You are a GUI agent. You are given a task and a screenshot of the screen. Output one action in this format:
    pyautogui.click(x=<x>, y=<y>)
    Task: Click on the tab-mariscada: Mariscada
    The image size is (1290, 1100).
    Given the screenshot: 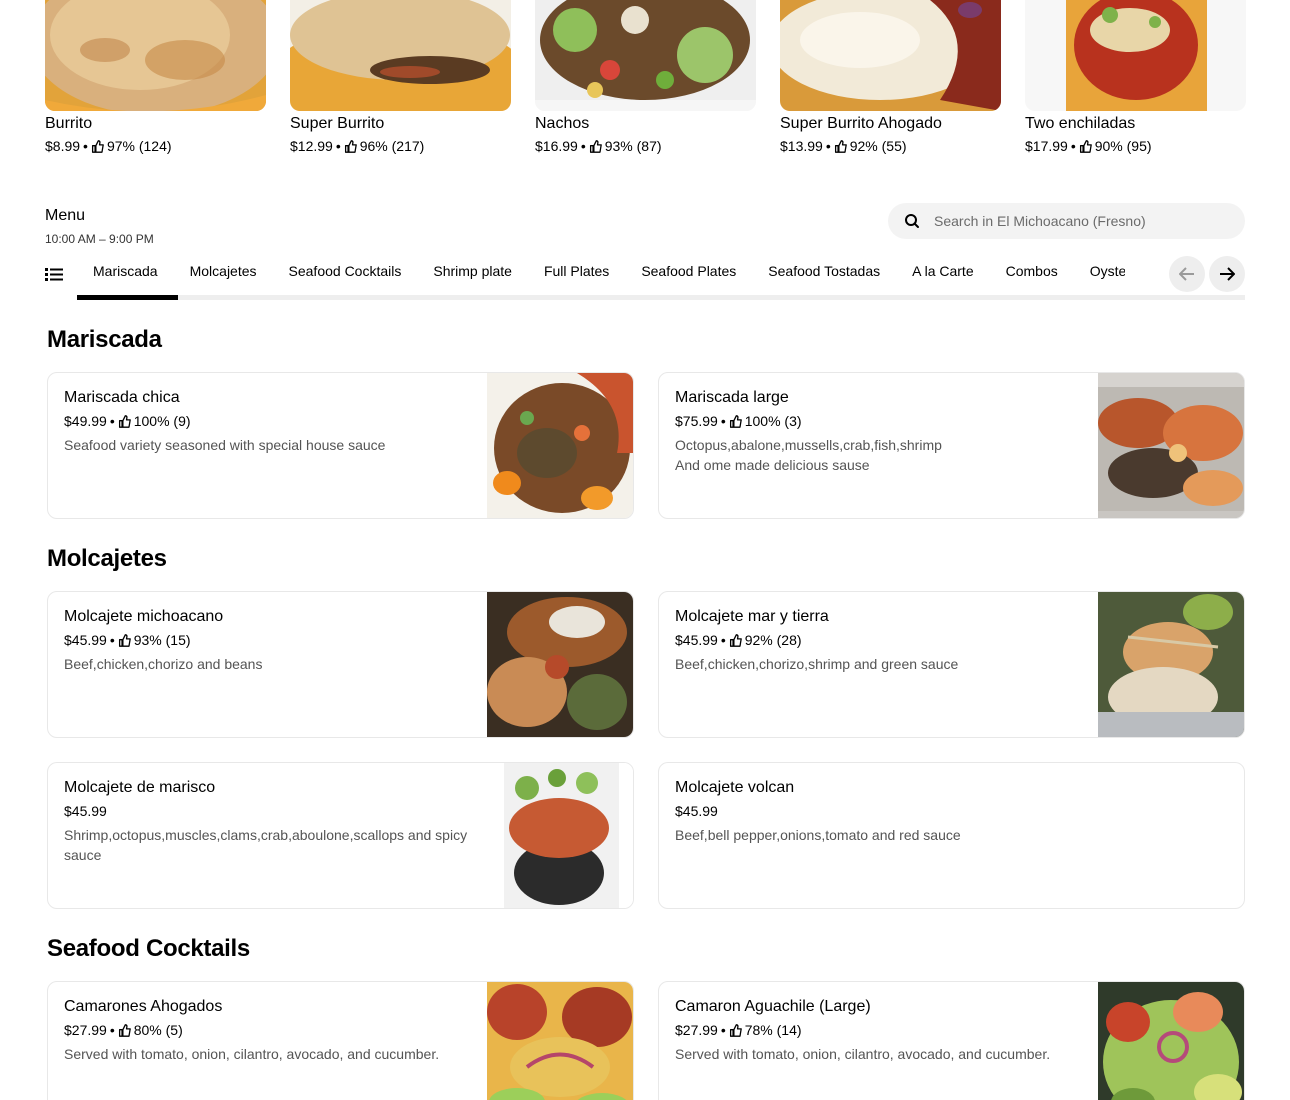 What is the action you would take?
    pyautogui.click(x=125, y=273)
    